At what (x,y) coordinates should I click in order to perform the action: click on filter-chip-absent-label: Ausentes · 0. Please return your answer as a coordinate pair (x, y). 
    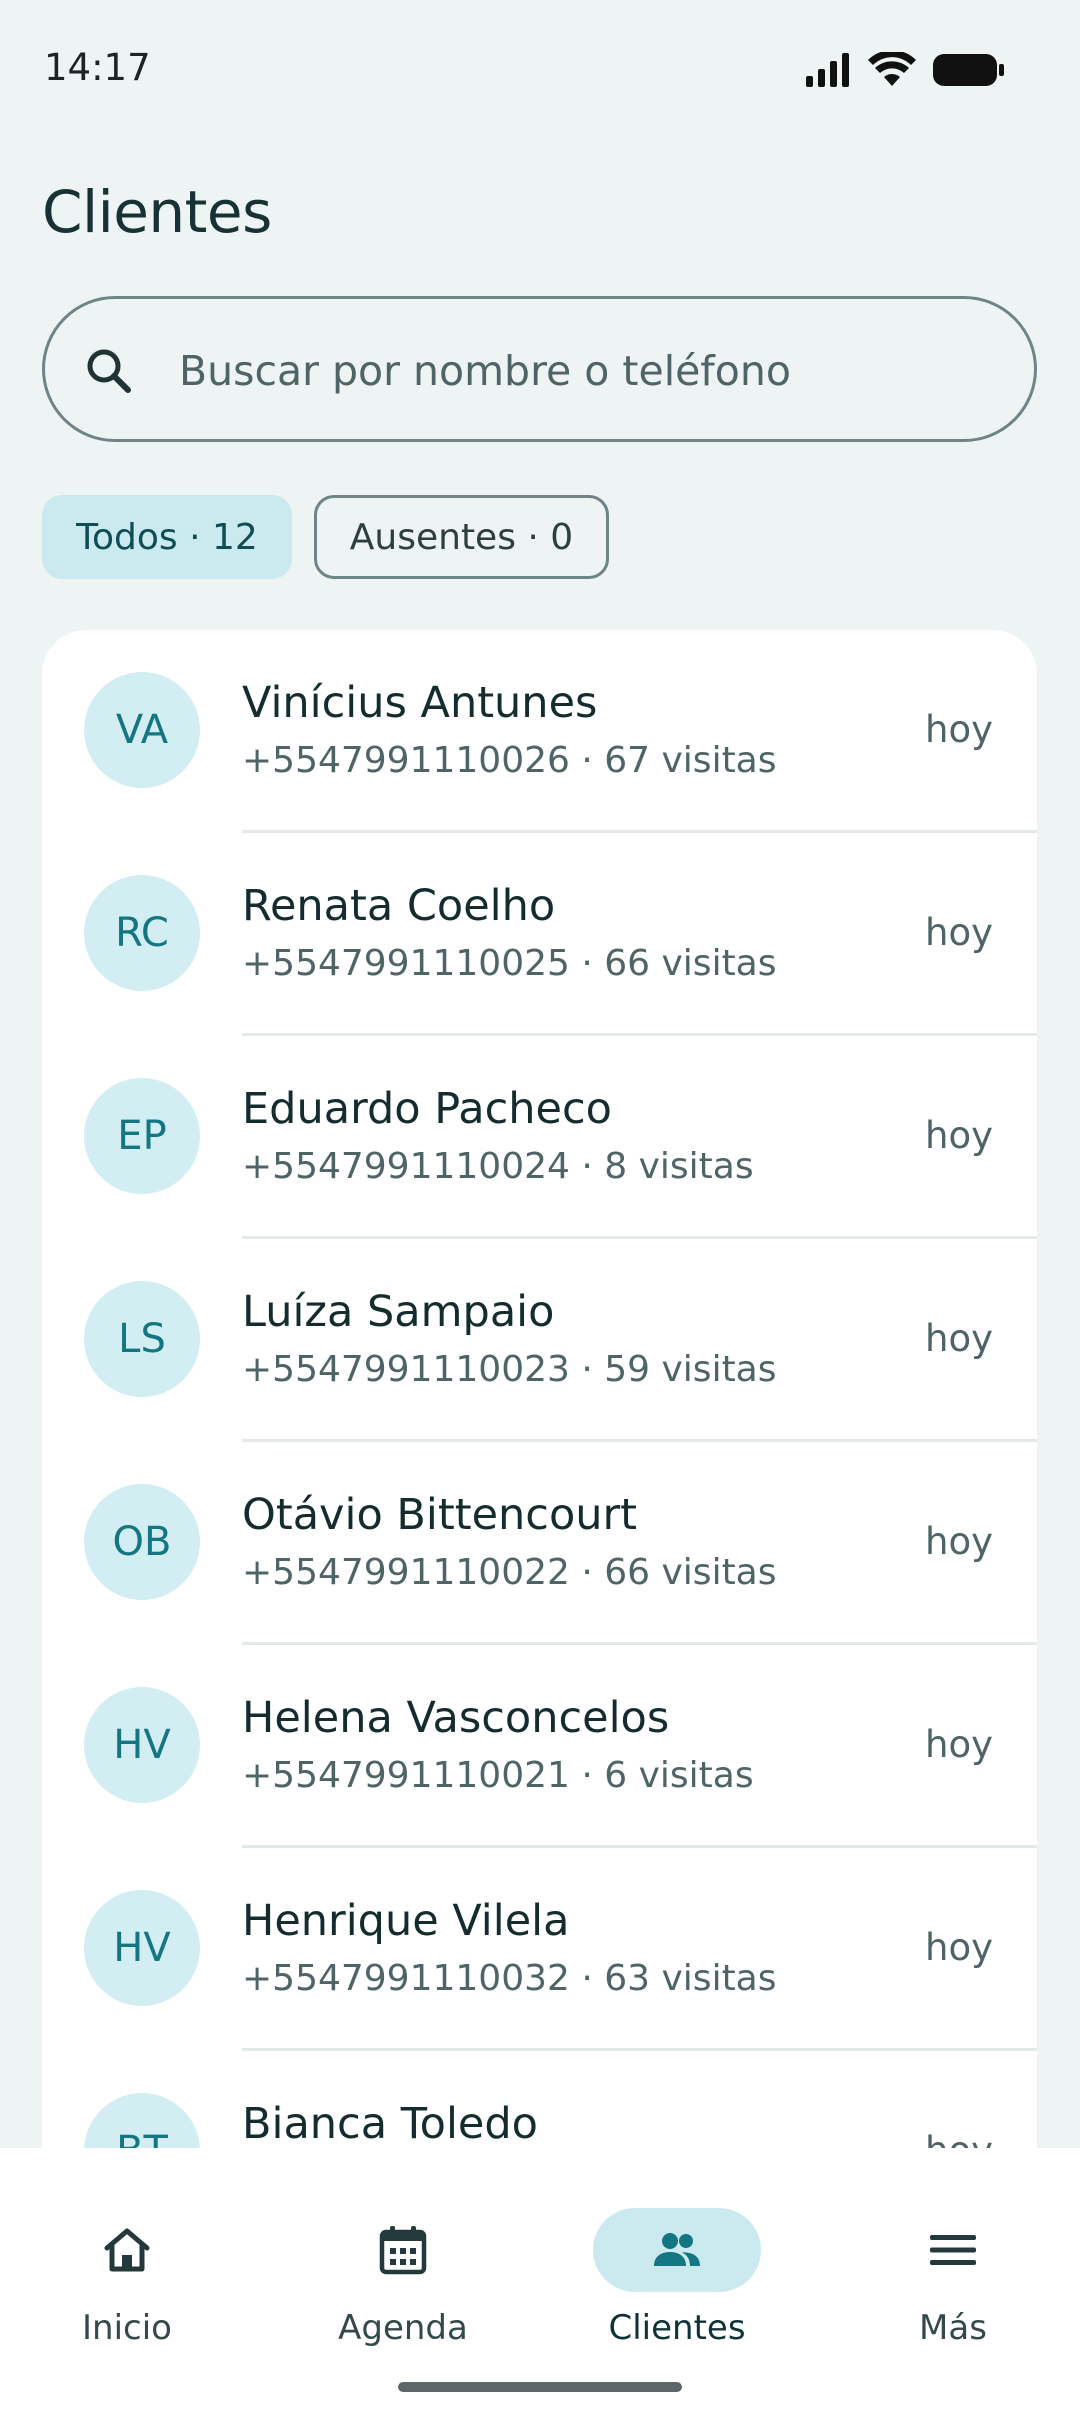
    Looking at the image, I should click on (461, 537).